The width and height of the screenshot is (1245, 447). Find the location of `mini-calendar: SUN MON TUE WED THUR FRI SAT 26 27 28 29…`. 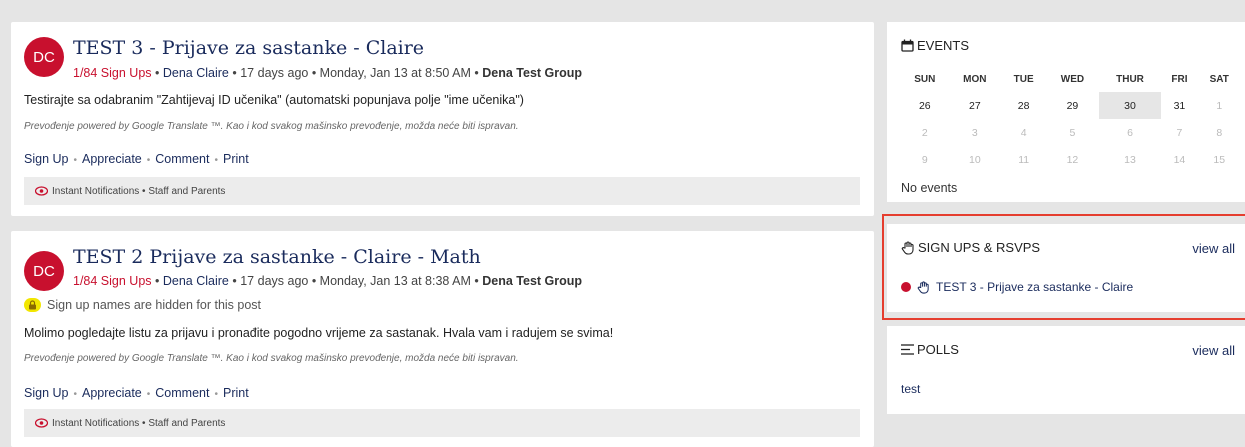

mini-calendar: SUN MON TUE WED THUR FRI SAT 26 27 28 29… is located at coordinates (1071, 119).